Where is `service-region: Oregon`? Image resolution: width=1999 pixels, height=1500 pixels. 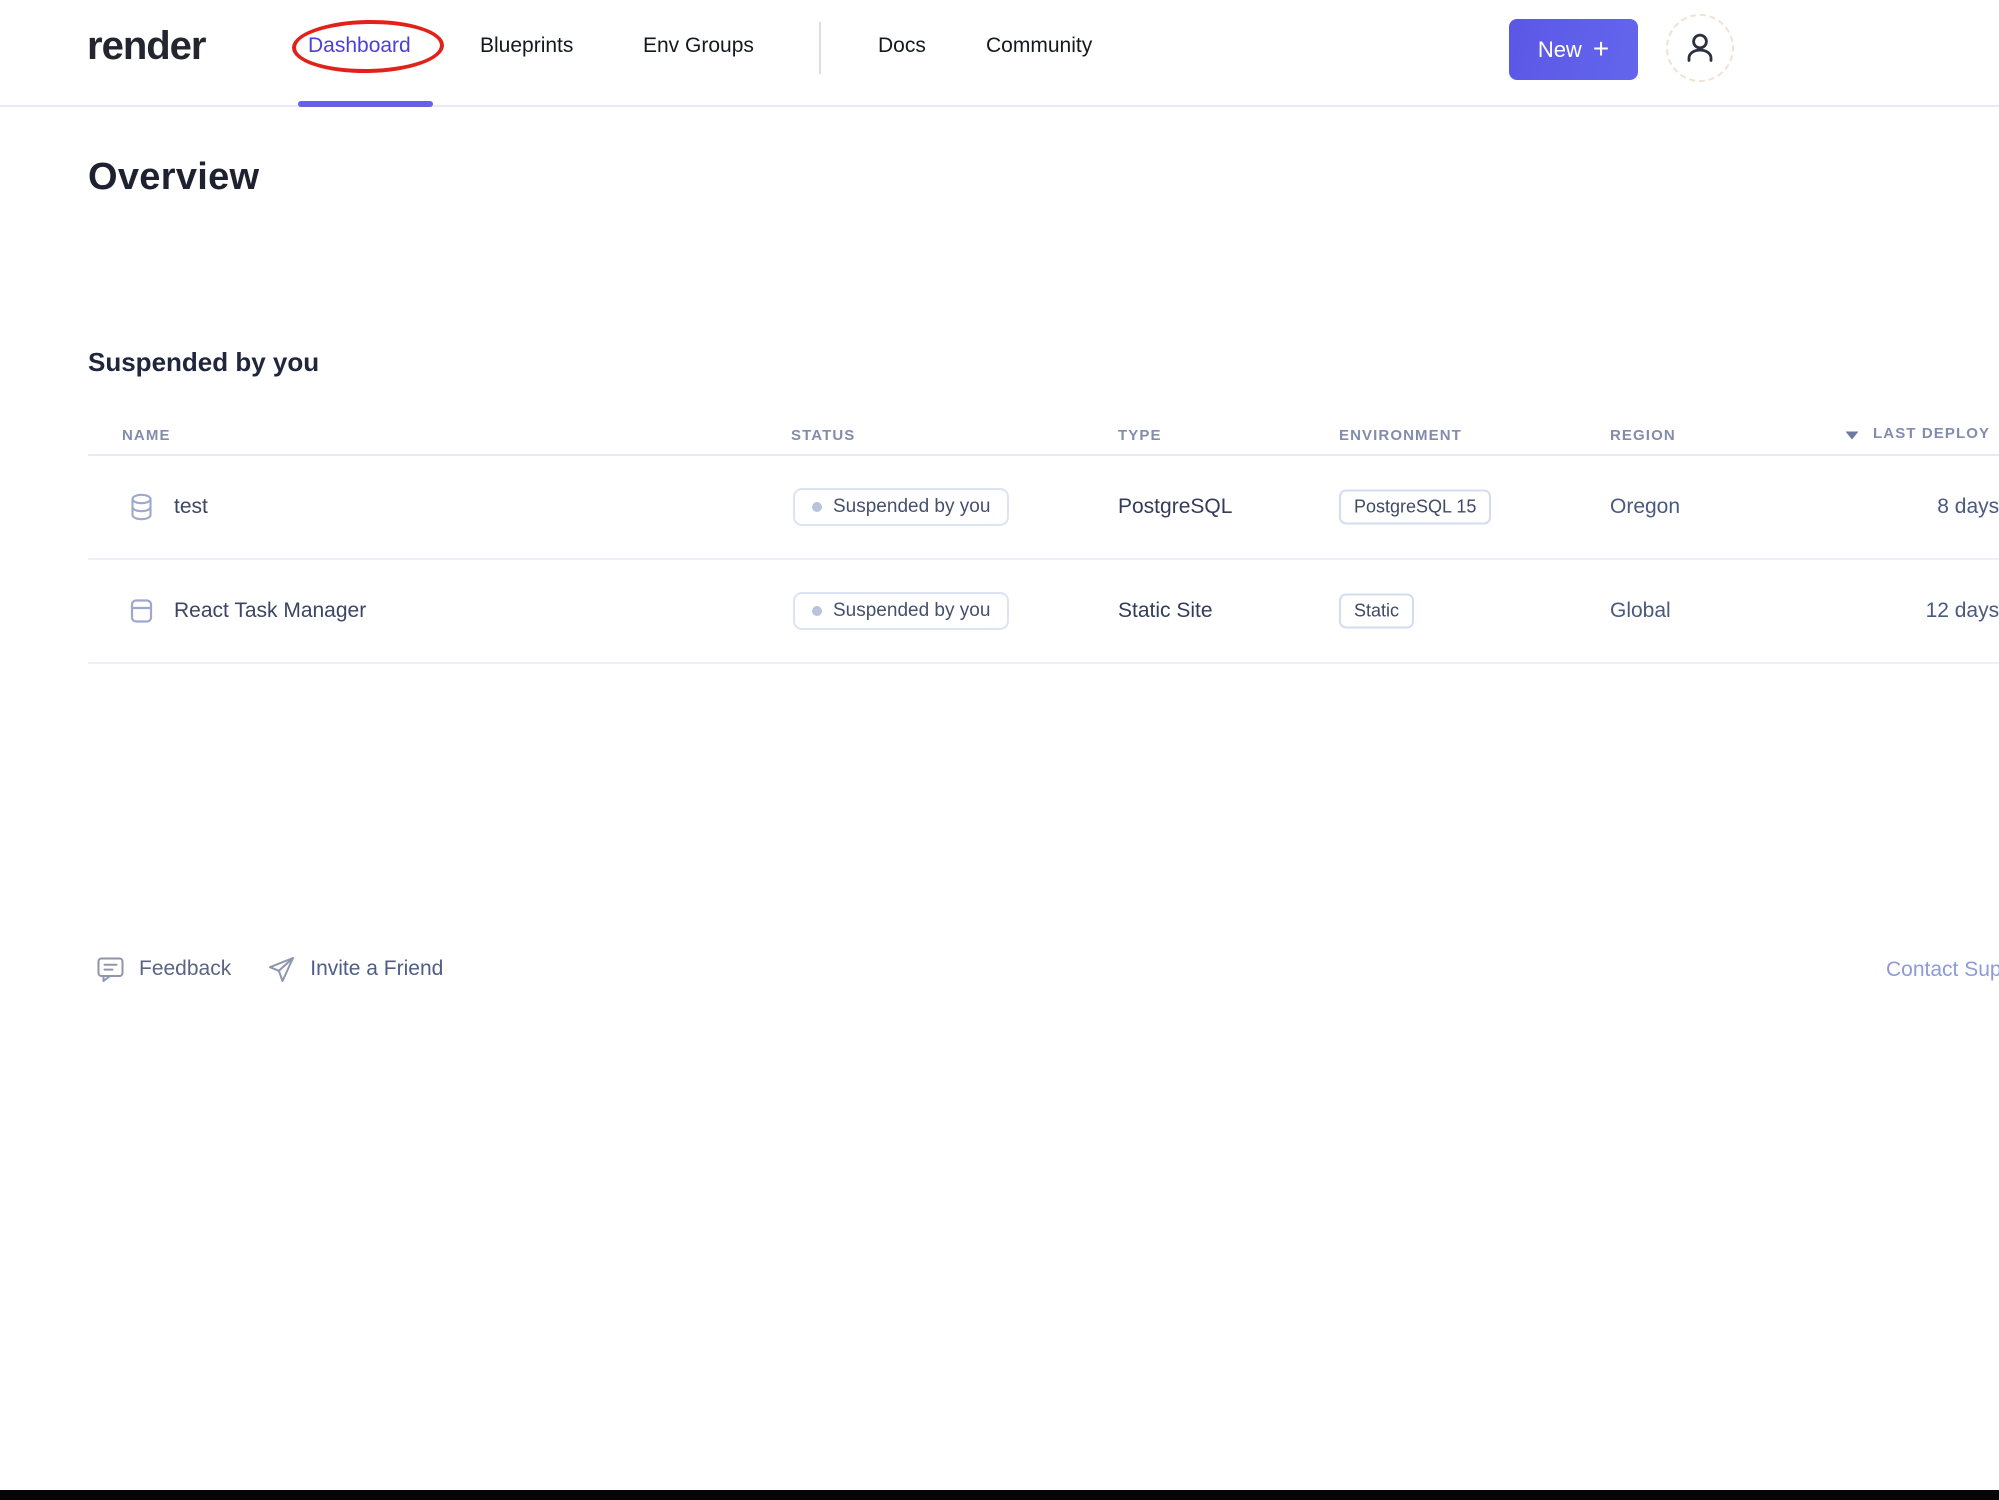
service-region: Oregon is located at coordinates (1645, 506).